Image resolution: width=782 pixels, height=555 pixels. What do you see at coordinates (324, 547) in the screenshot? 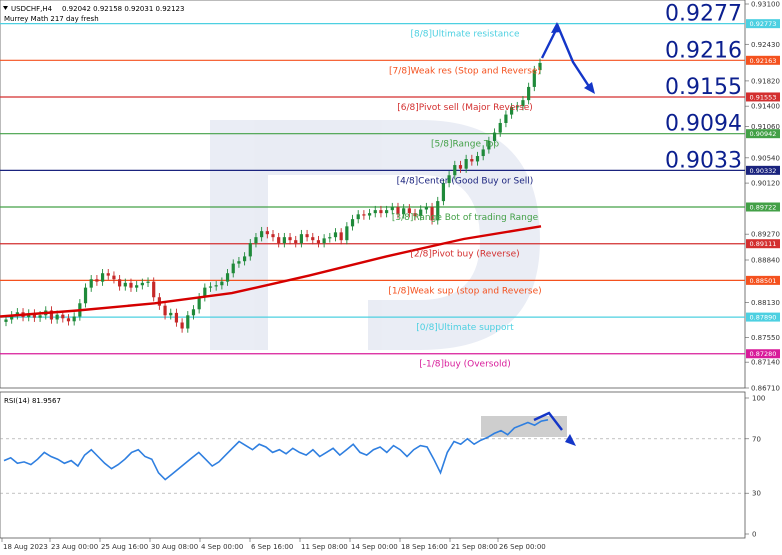
I see `time-tick-label: 11 Sep 08:00` at bounding box center [324, 547].